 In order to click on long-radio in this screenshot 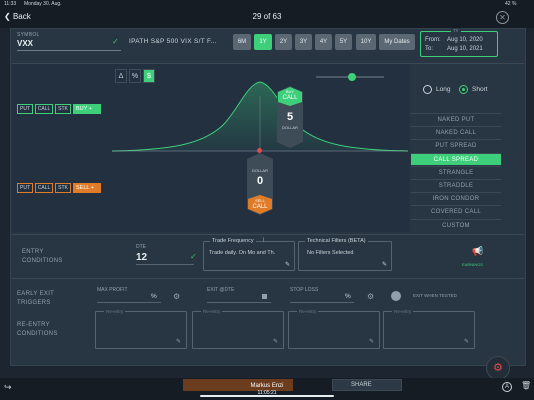, I will do `click(427, 89)`.